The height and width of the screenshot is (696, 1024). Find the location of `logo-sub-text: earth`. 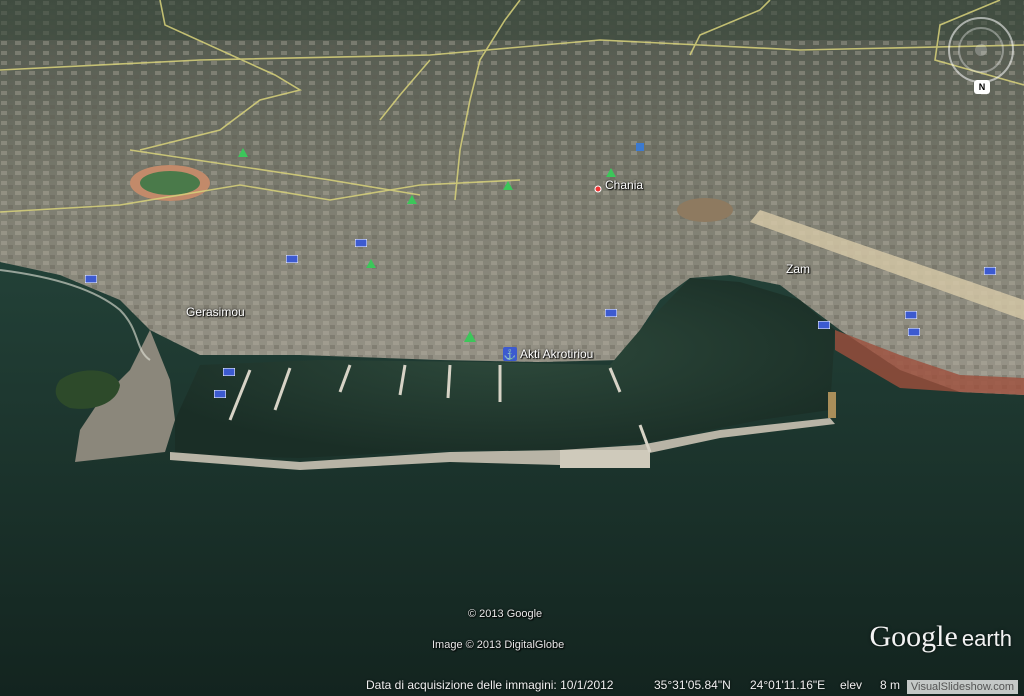

logo-sub-text: earth is located at coordinates (986, 638).